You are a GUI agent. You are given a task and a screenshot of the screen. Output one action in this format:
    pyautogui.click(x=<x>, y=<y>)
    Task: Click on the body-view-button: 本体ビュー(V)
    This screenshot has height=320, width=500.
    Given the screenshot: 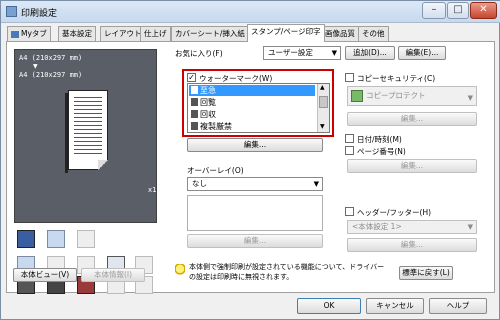 What is the action you would take?
    pyautogui.click(x=45, y=275)
    